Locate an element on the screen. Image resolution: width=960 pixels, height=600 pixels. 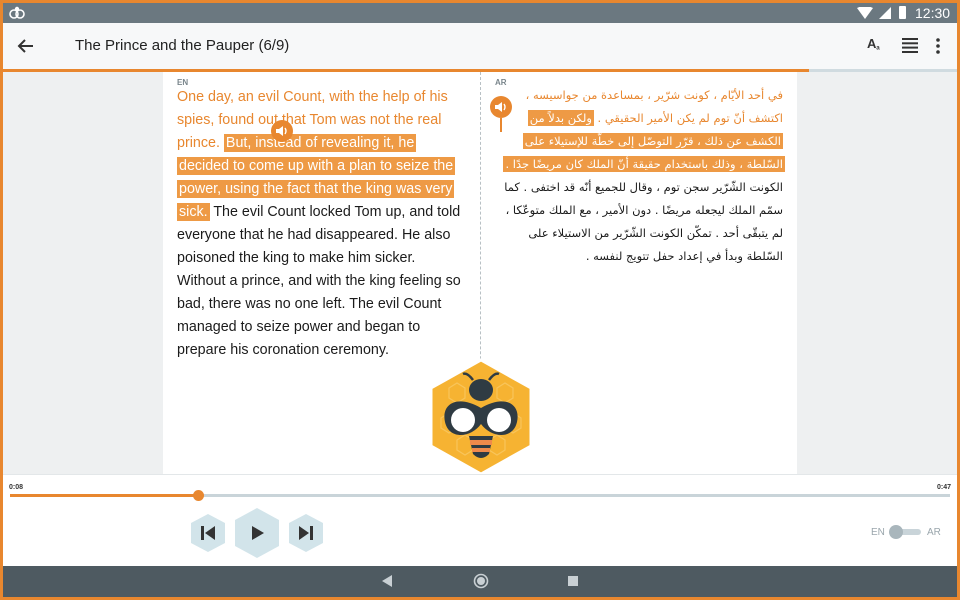
seek-bar-fill is located at coordinates (104, 495).